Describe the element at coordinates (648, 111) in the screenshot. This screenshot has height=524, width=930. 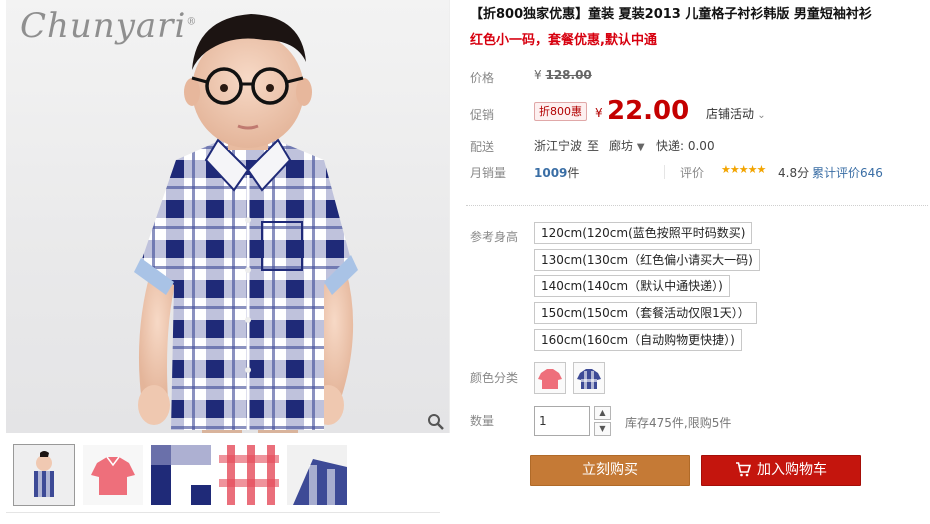
I see `promo-price: 22.00` at that location.